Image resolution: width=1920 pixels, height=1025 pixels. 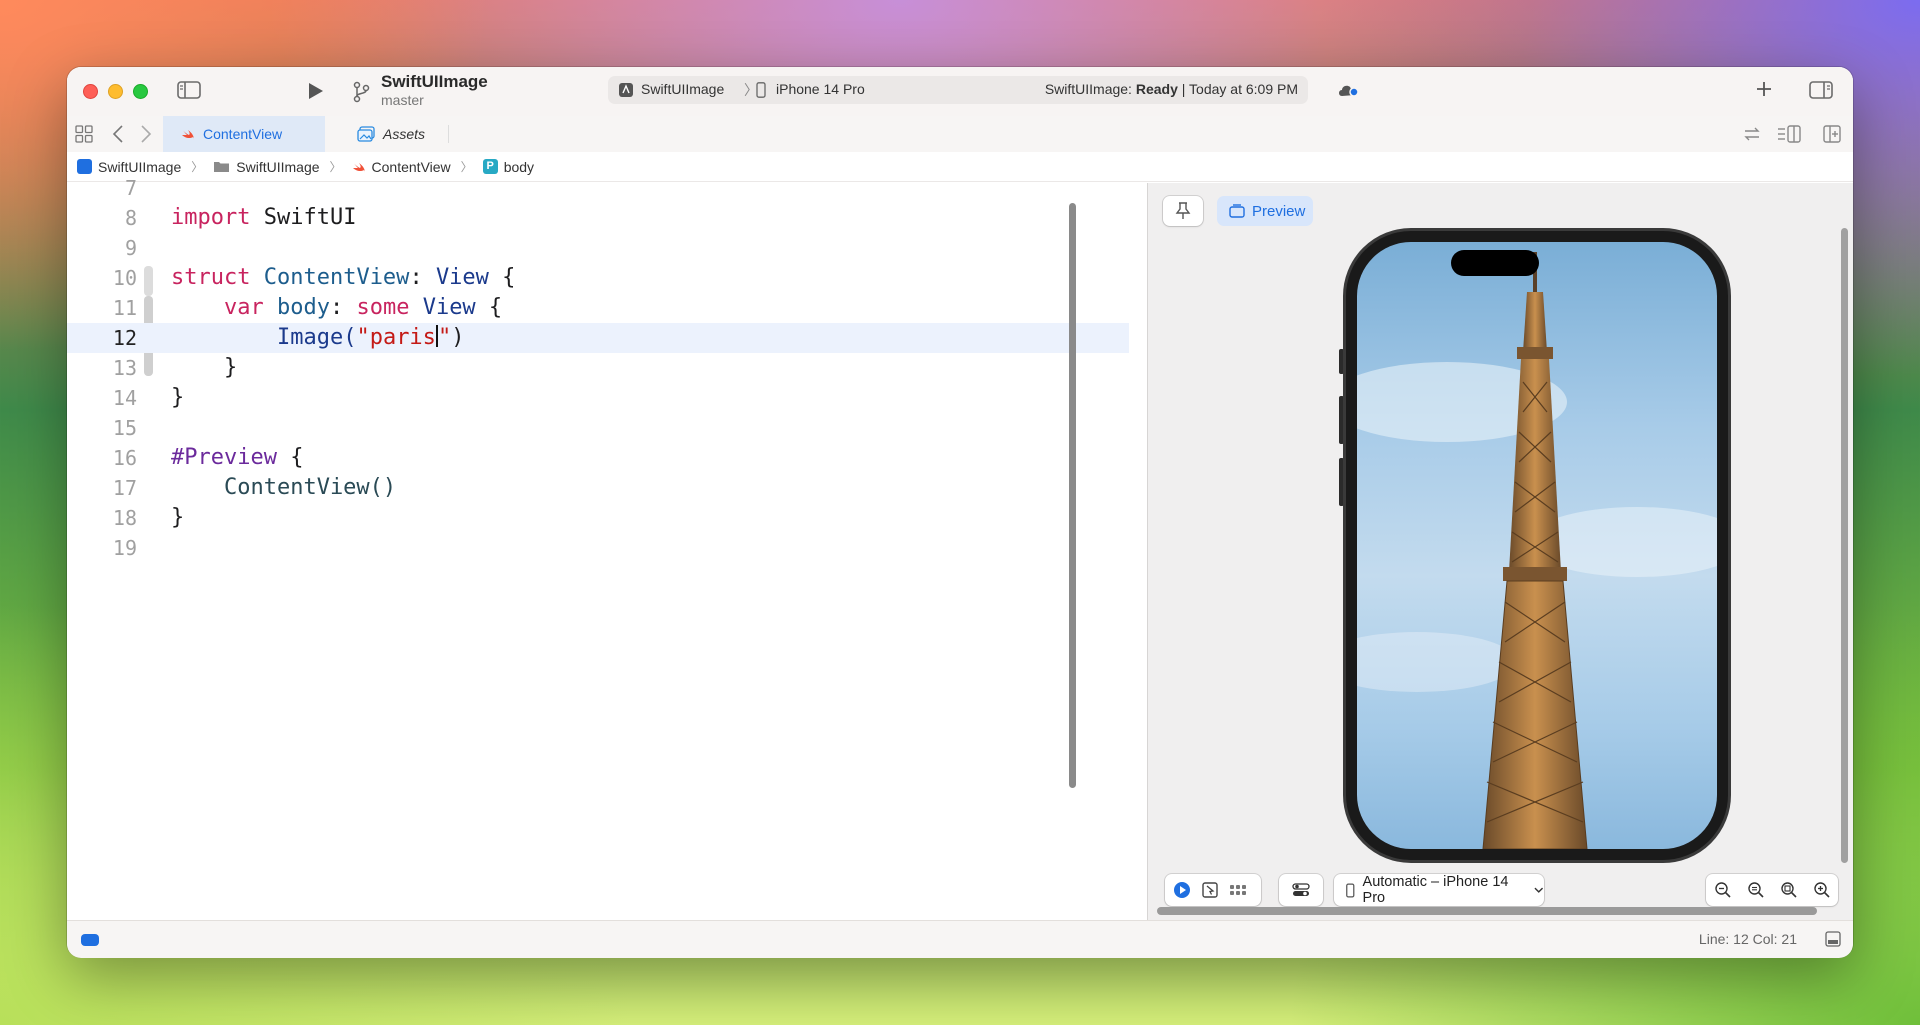 What do you see at coordinates (1723, 890) in the screenshot?
I see `zoom-out-icon` at bounding box center [1723, 890].